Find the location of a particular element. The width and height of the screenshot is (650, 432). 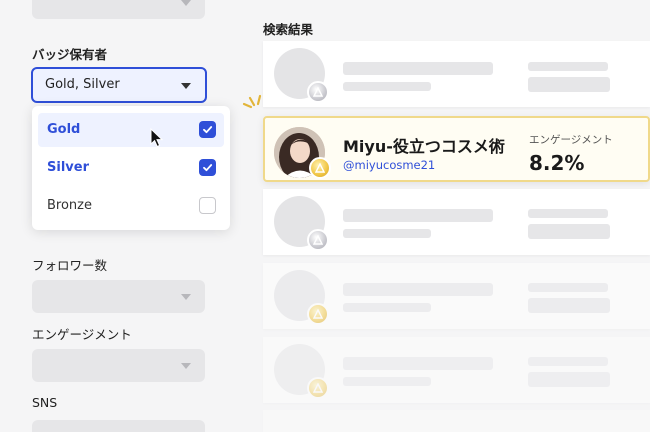

engagement-label: エンゲージメント is located at coordinates (571, 140).